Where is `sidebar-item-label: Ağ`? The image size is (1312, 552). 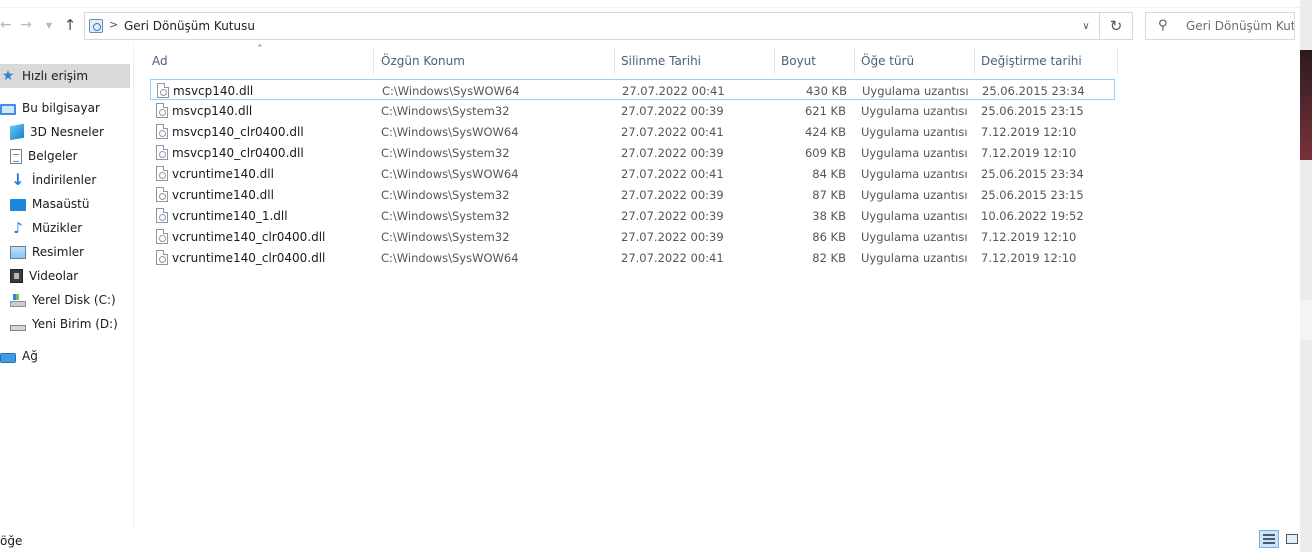 sidebar-item-label: Ağ is located at coordinates (30, 356).